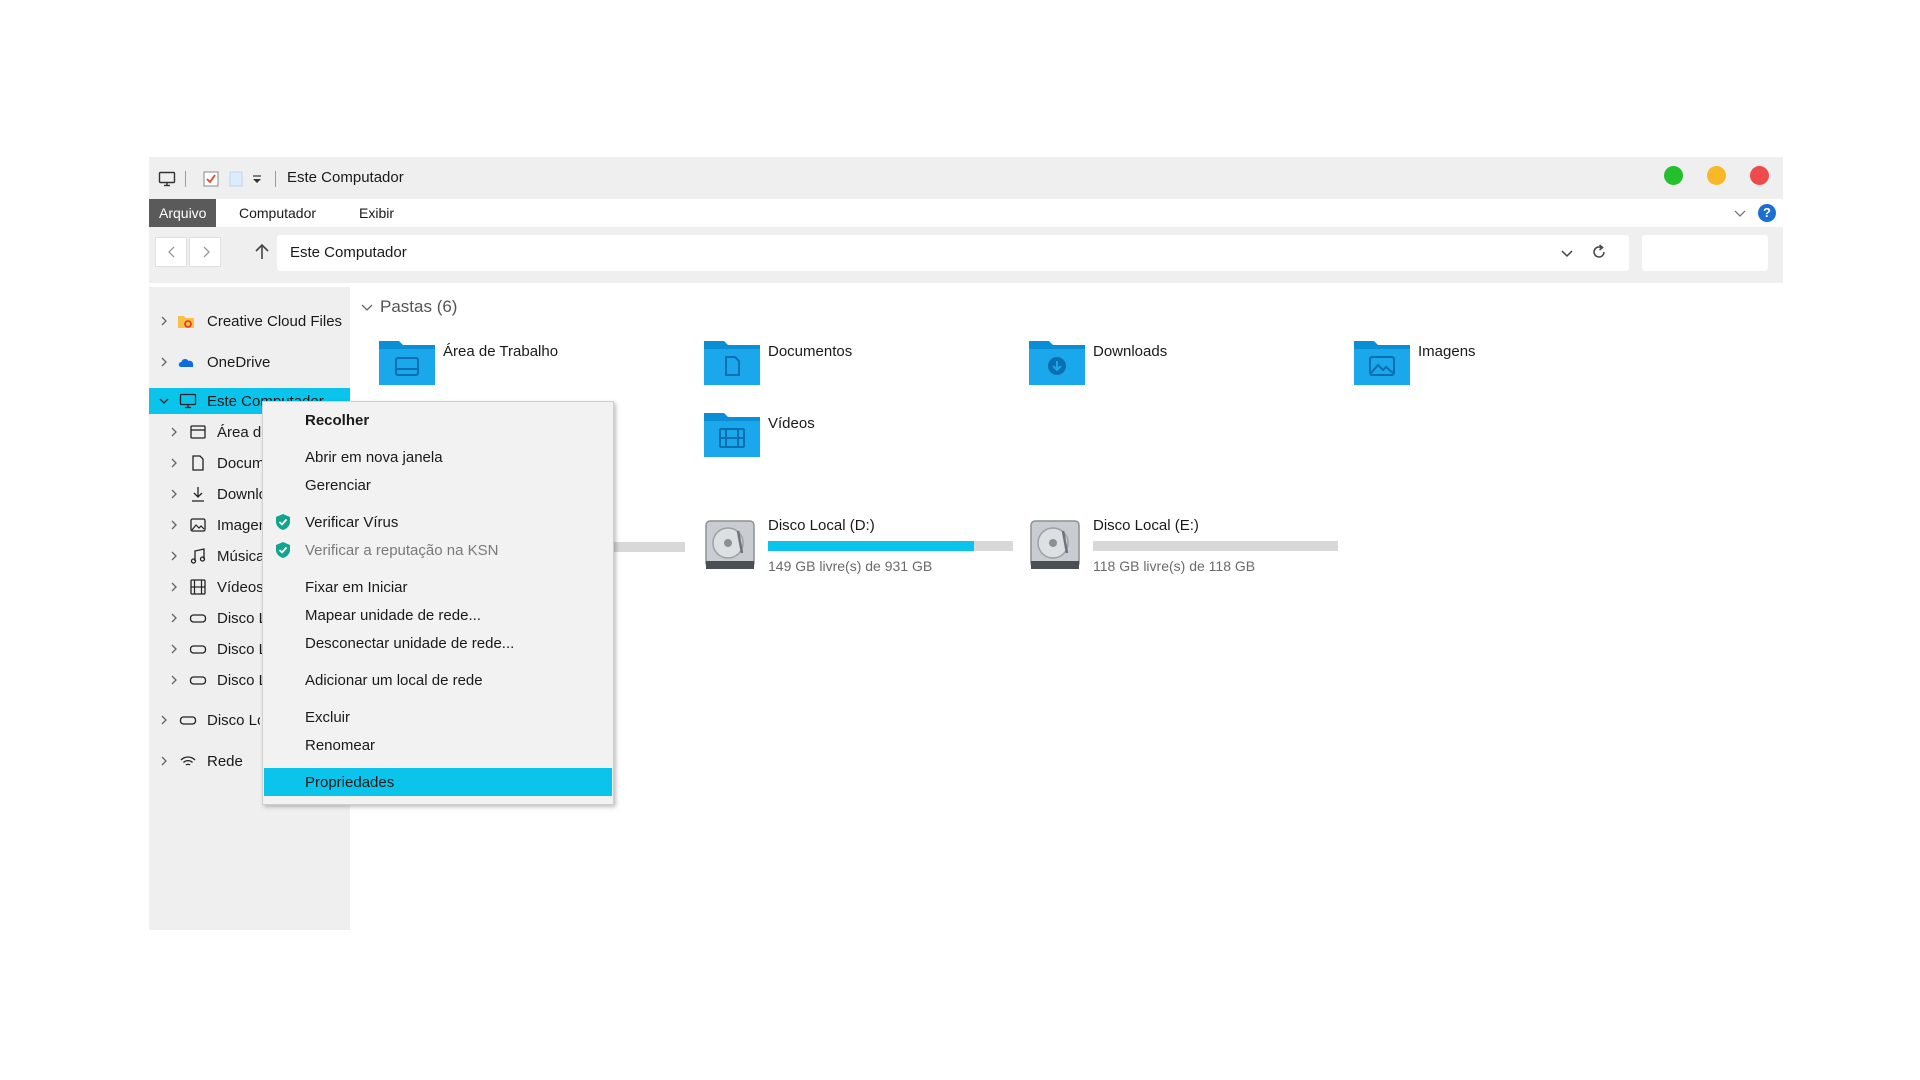 Image resolution: width=1920 pixels, height=1080 pixels. Describe the element at coordinates (810, 351) in the screenshot. I see `folder-label: Documentos` at that location.